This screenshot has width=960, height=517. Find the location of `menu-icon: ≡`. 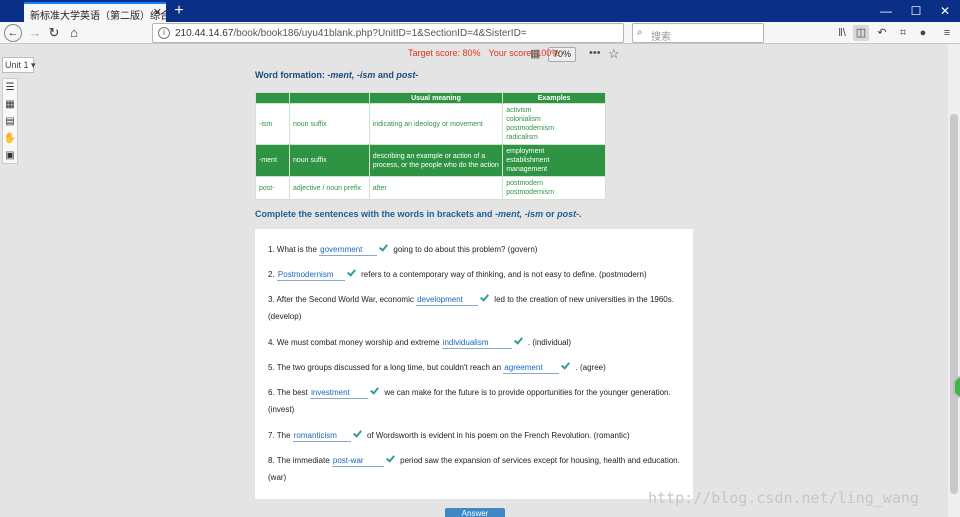

menu-icon: ≡ is located at coordinates (947, 33).